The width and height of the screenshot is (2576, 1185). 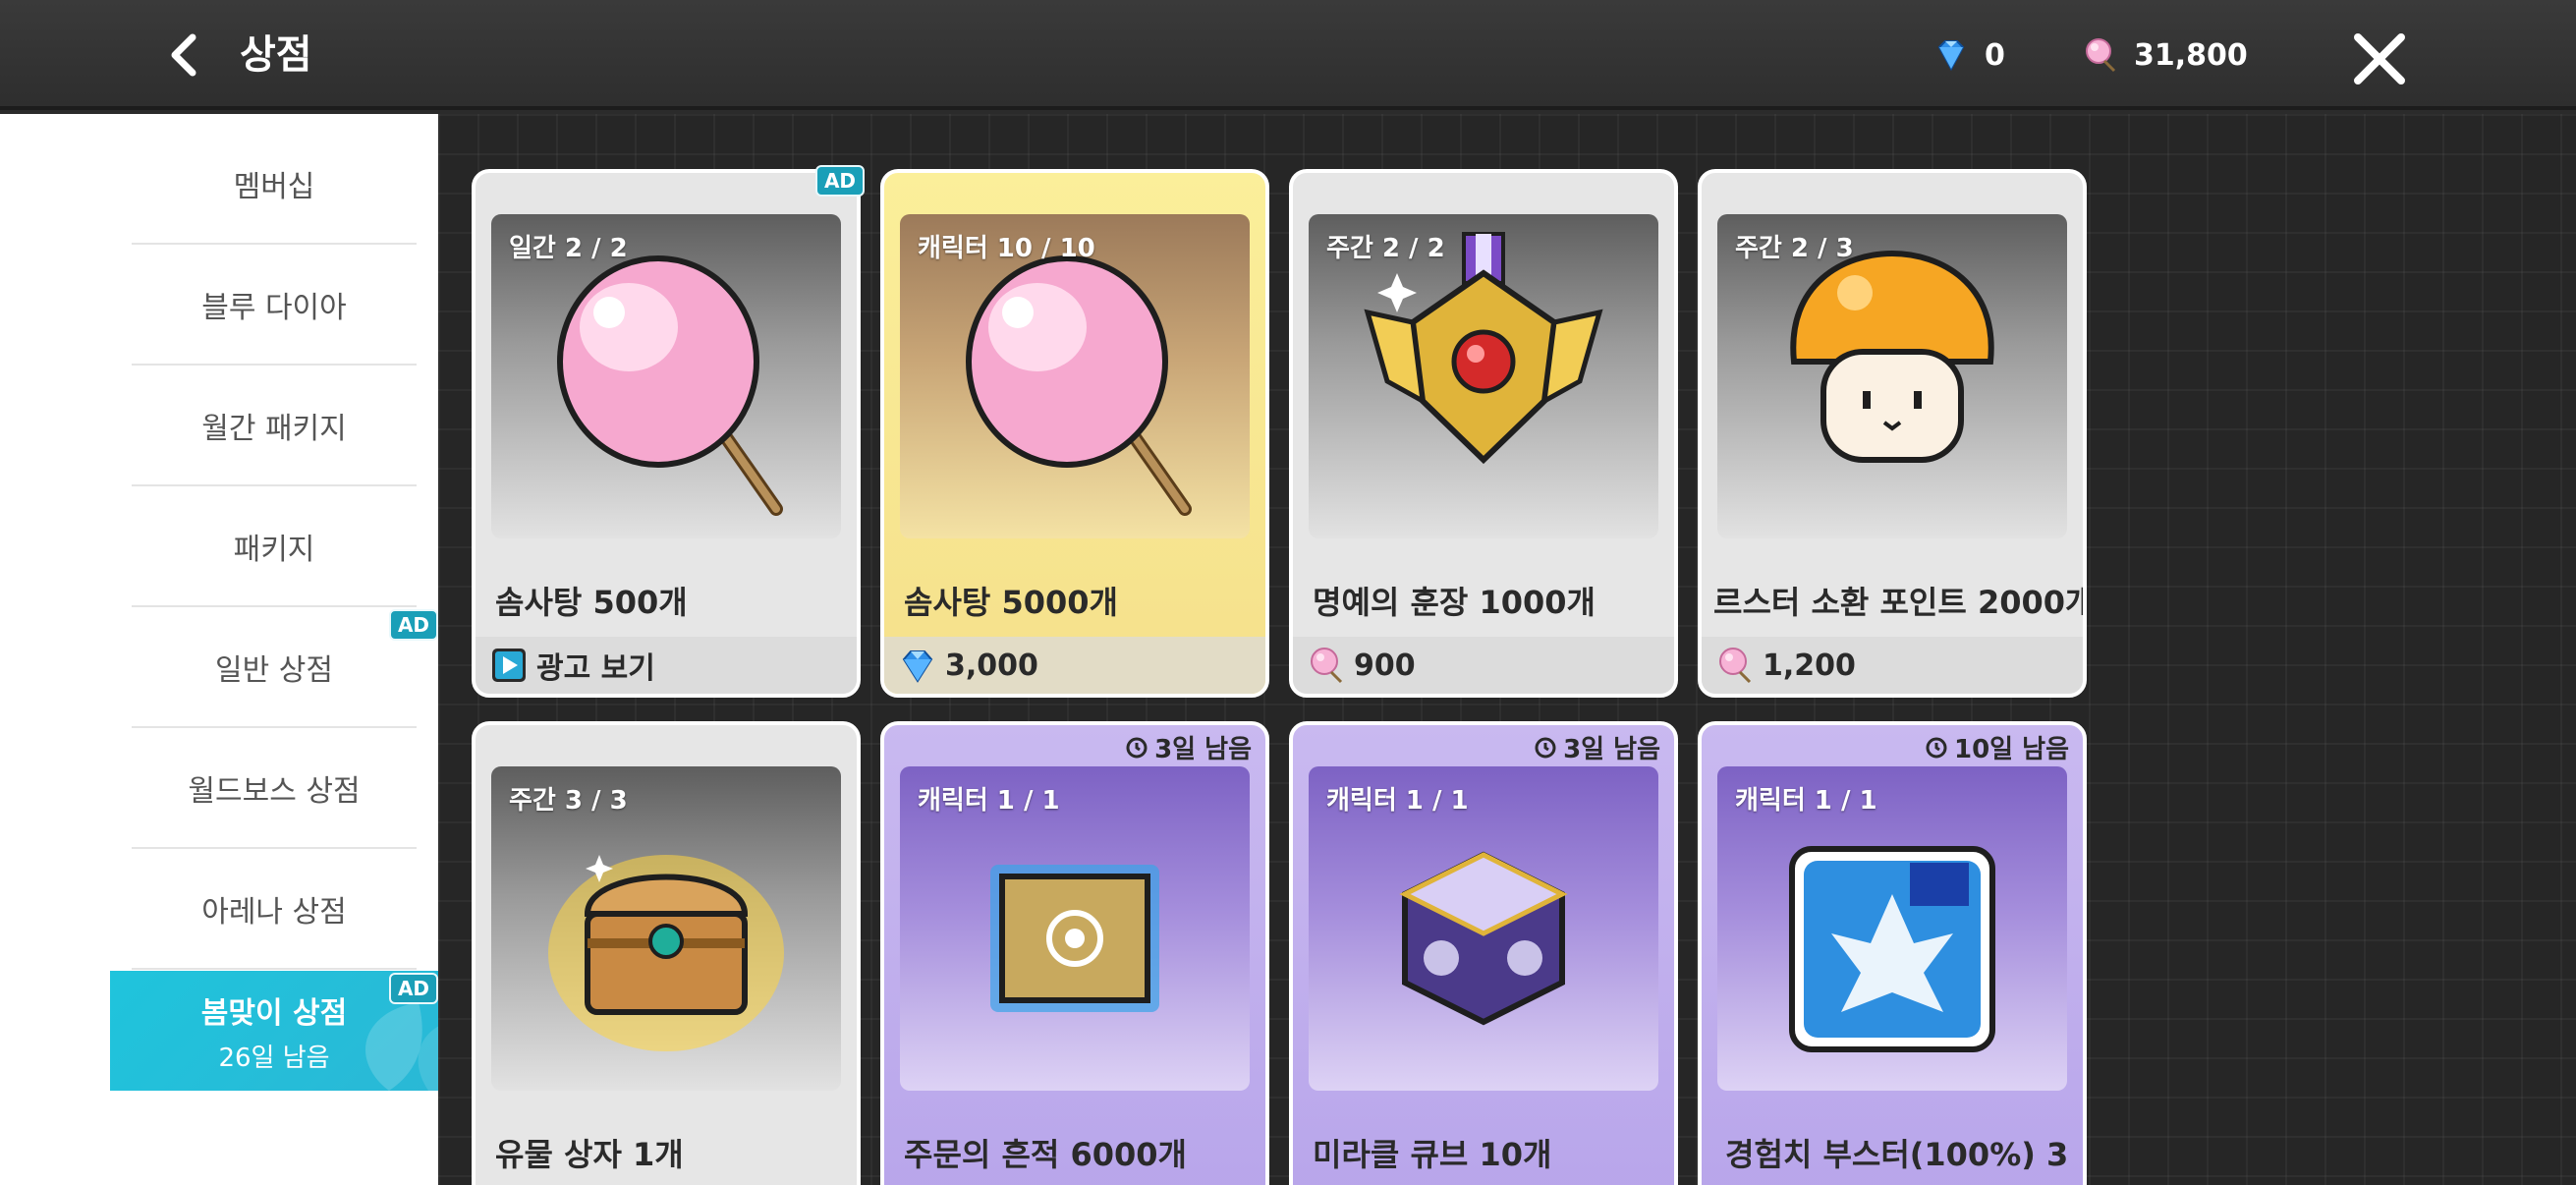 What do you see at coordinates (666, 376) in the screenshot?
I see `product-image-panel: 일간 2 / 2` at bounding box center [666, 376].